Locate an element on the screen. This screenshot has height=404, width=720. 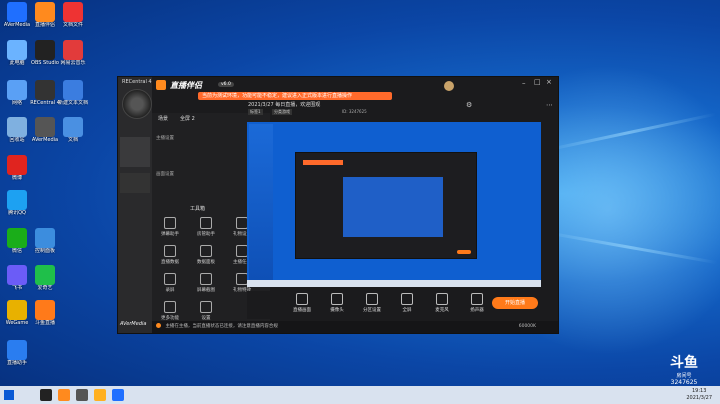
desktop-icon: 回收站 is located at coordinates (17, 130).